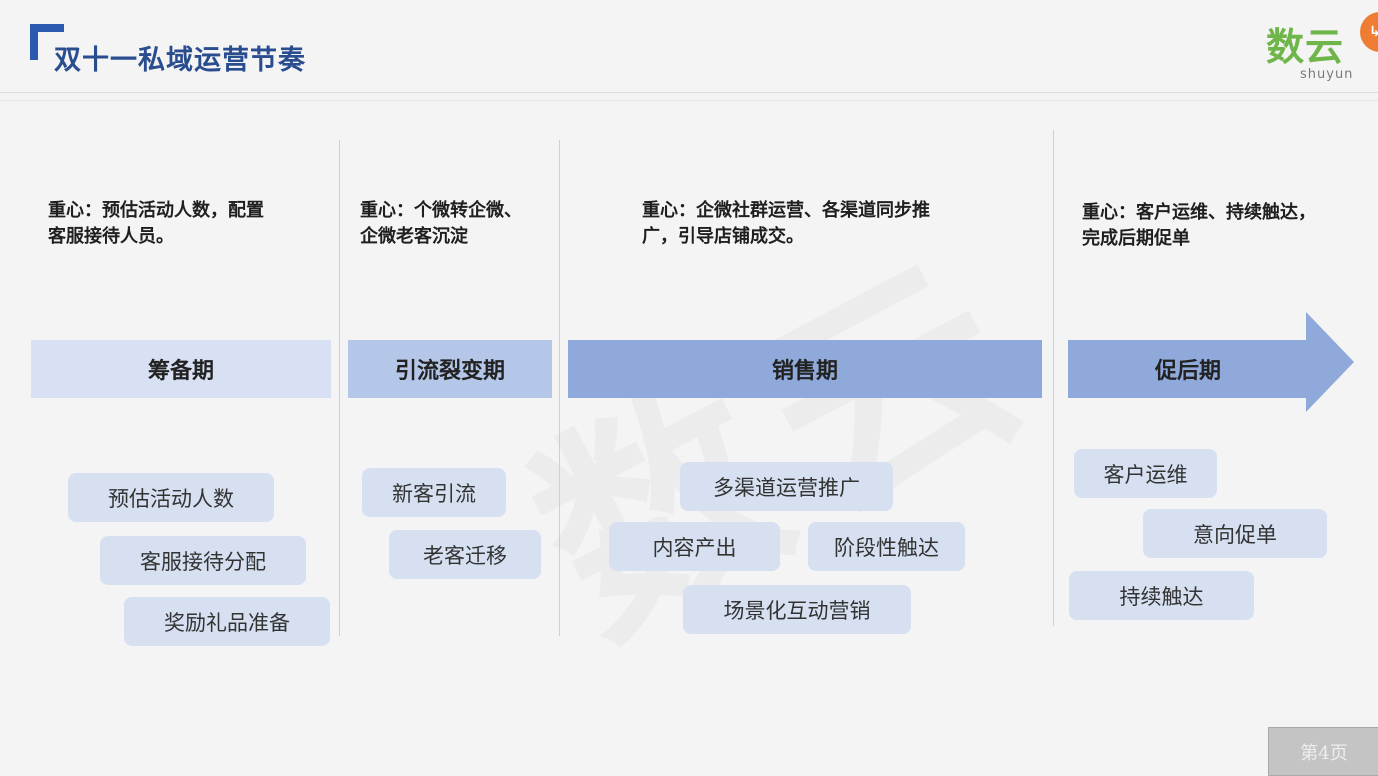 This screenshot has width=1378, height=776. Describe the element at coordinates (1330, 362) in the screenshot. I see `timeline-arrow-icon` at that location.